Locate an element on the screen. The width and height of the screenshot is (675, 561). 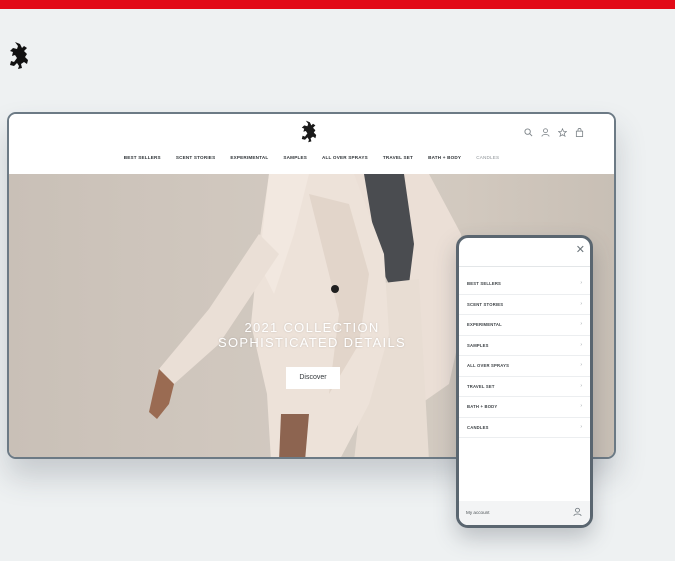
close-icon: ✕ is located at coordinates (580, 250).